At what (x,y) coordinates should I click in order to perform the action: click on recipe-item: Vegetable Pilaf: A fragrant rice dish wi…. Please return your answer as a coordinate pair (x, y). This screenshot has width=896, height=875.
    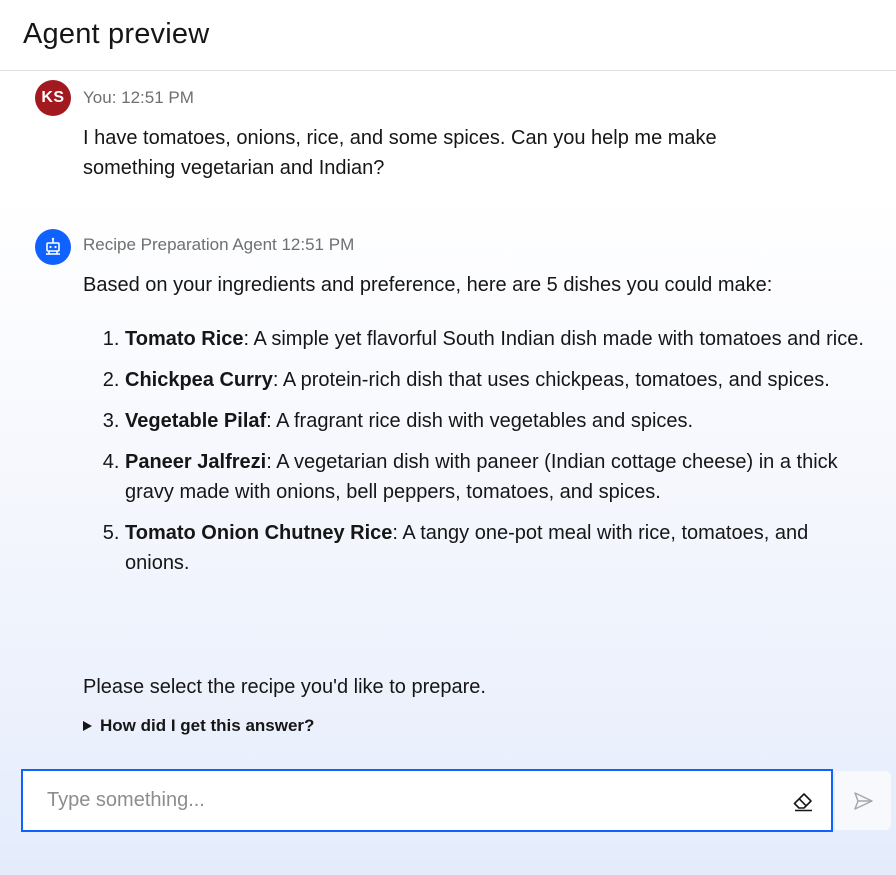
    Looking at the image, I should click on (495, 421).